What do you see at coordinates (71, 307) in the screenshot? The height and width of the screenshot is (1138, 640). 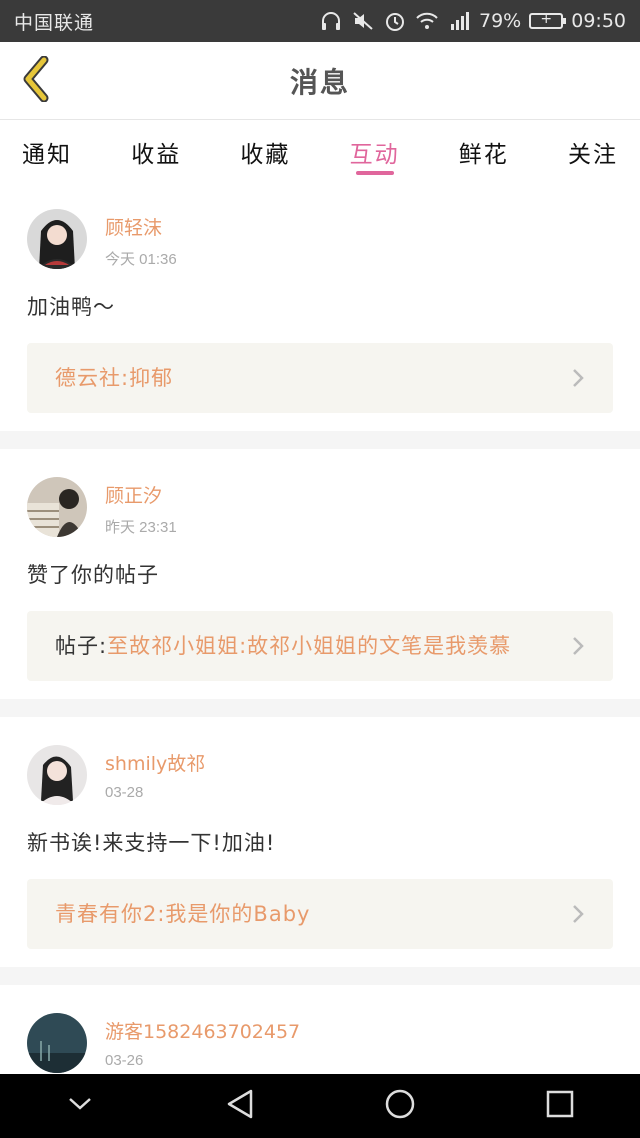 I see `comment-text: 加油鸭～` at bounding box center [71, 307].